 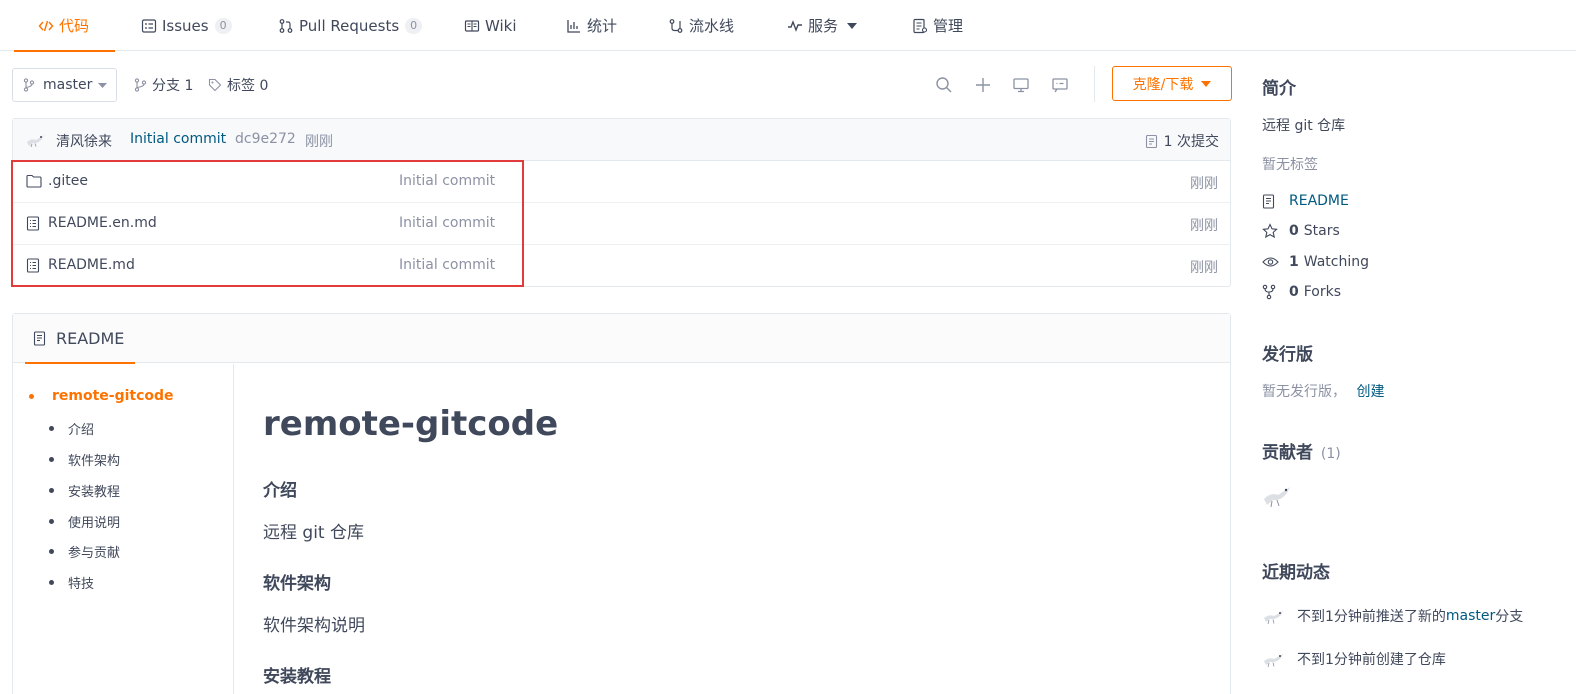 I want to click on intro-heading: 简介, so click(x=1279, y=89).